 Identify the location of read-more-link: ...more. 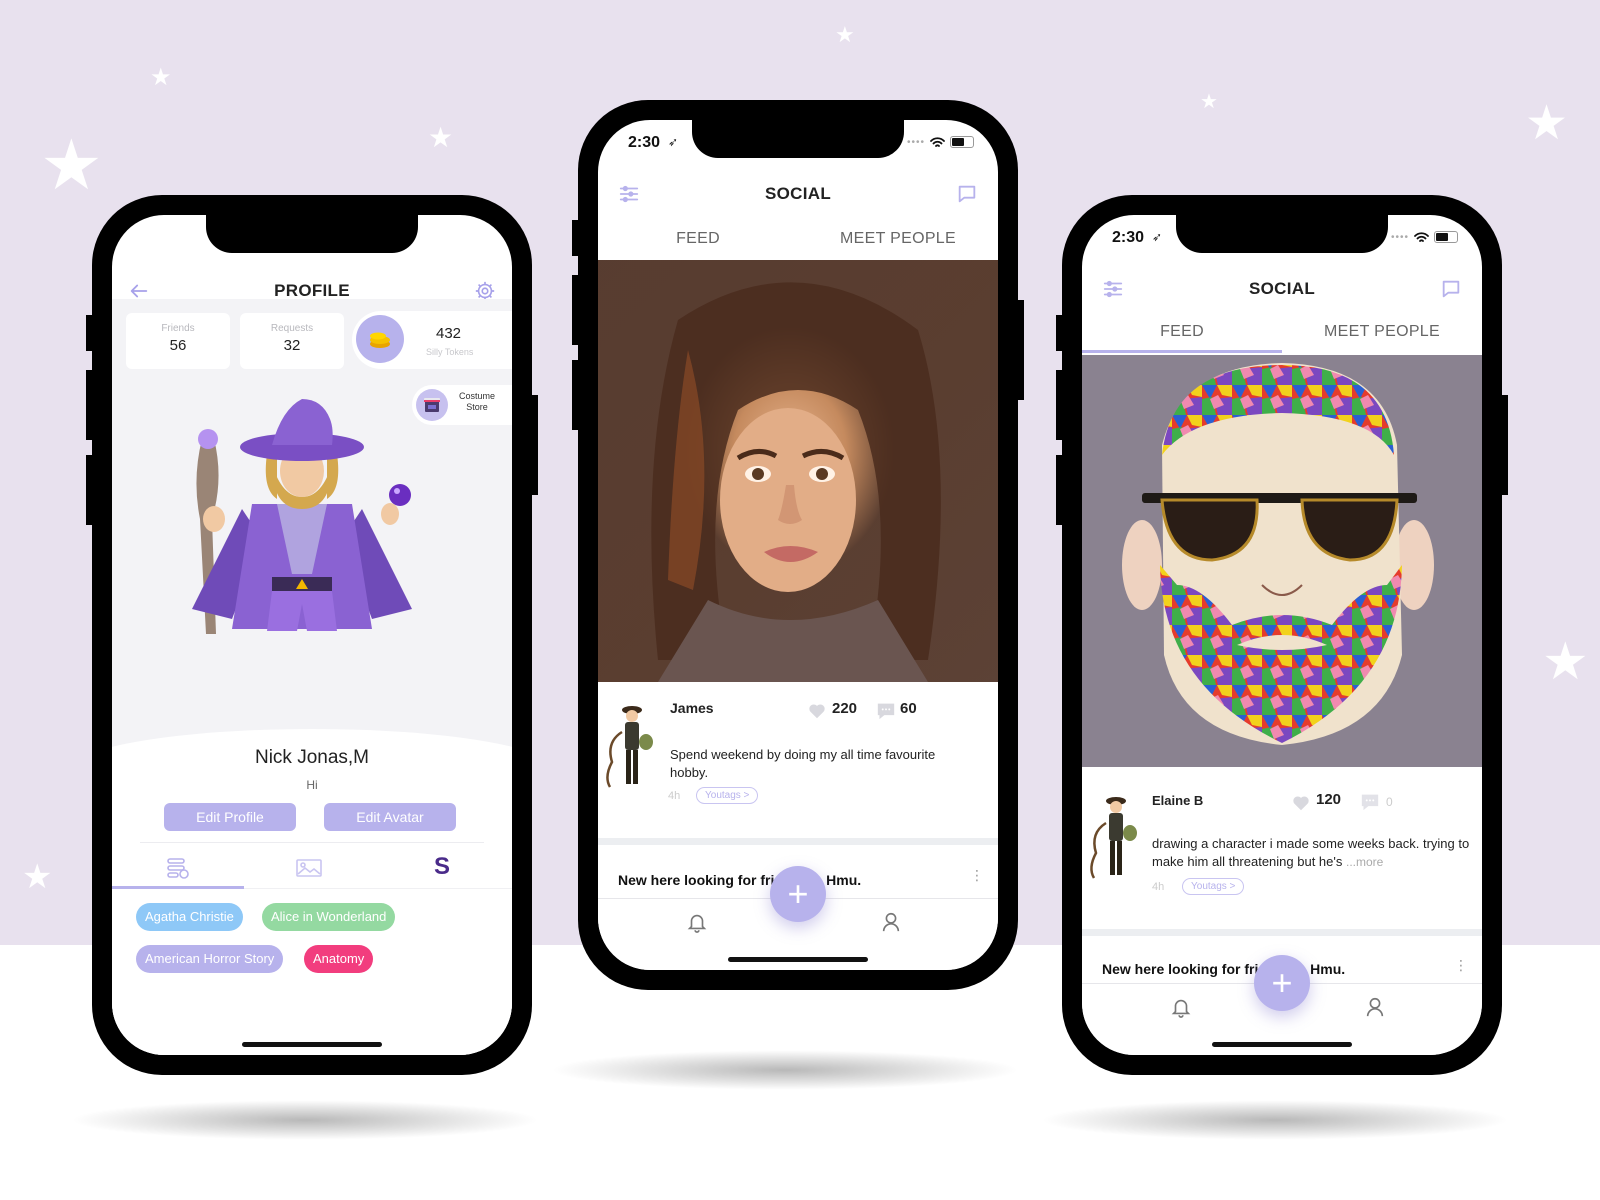
(1364, 862).